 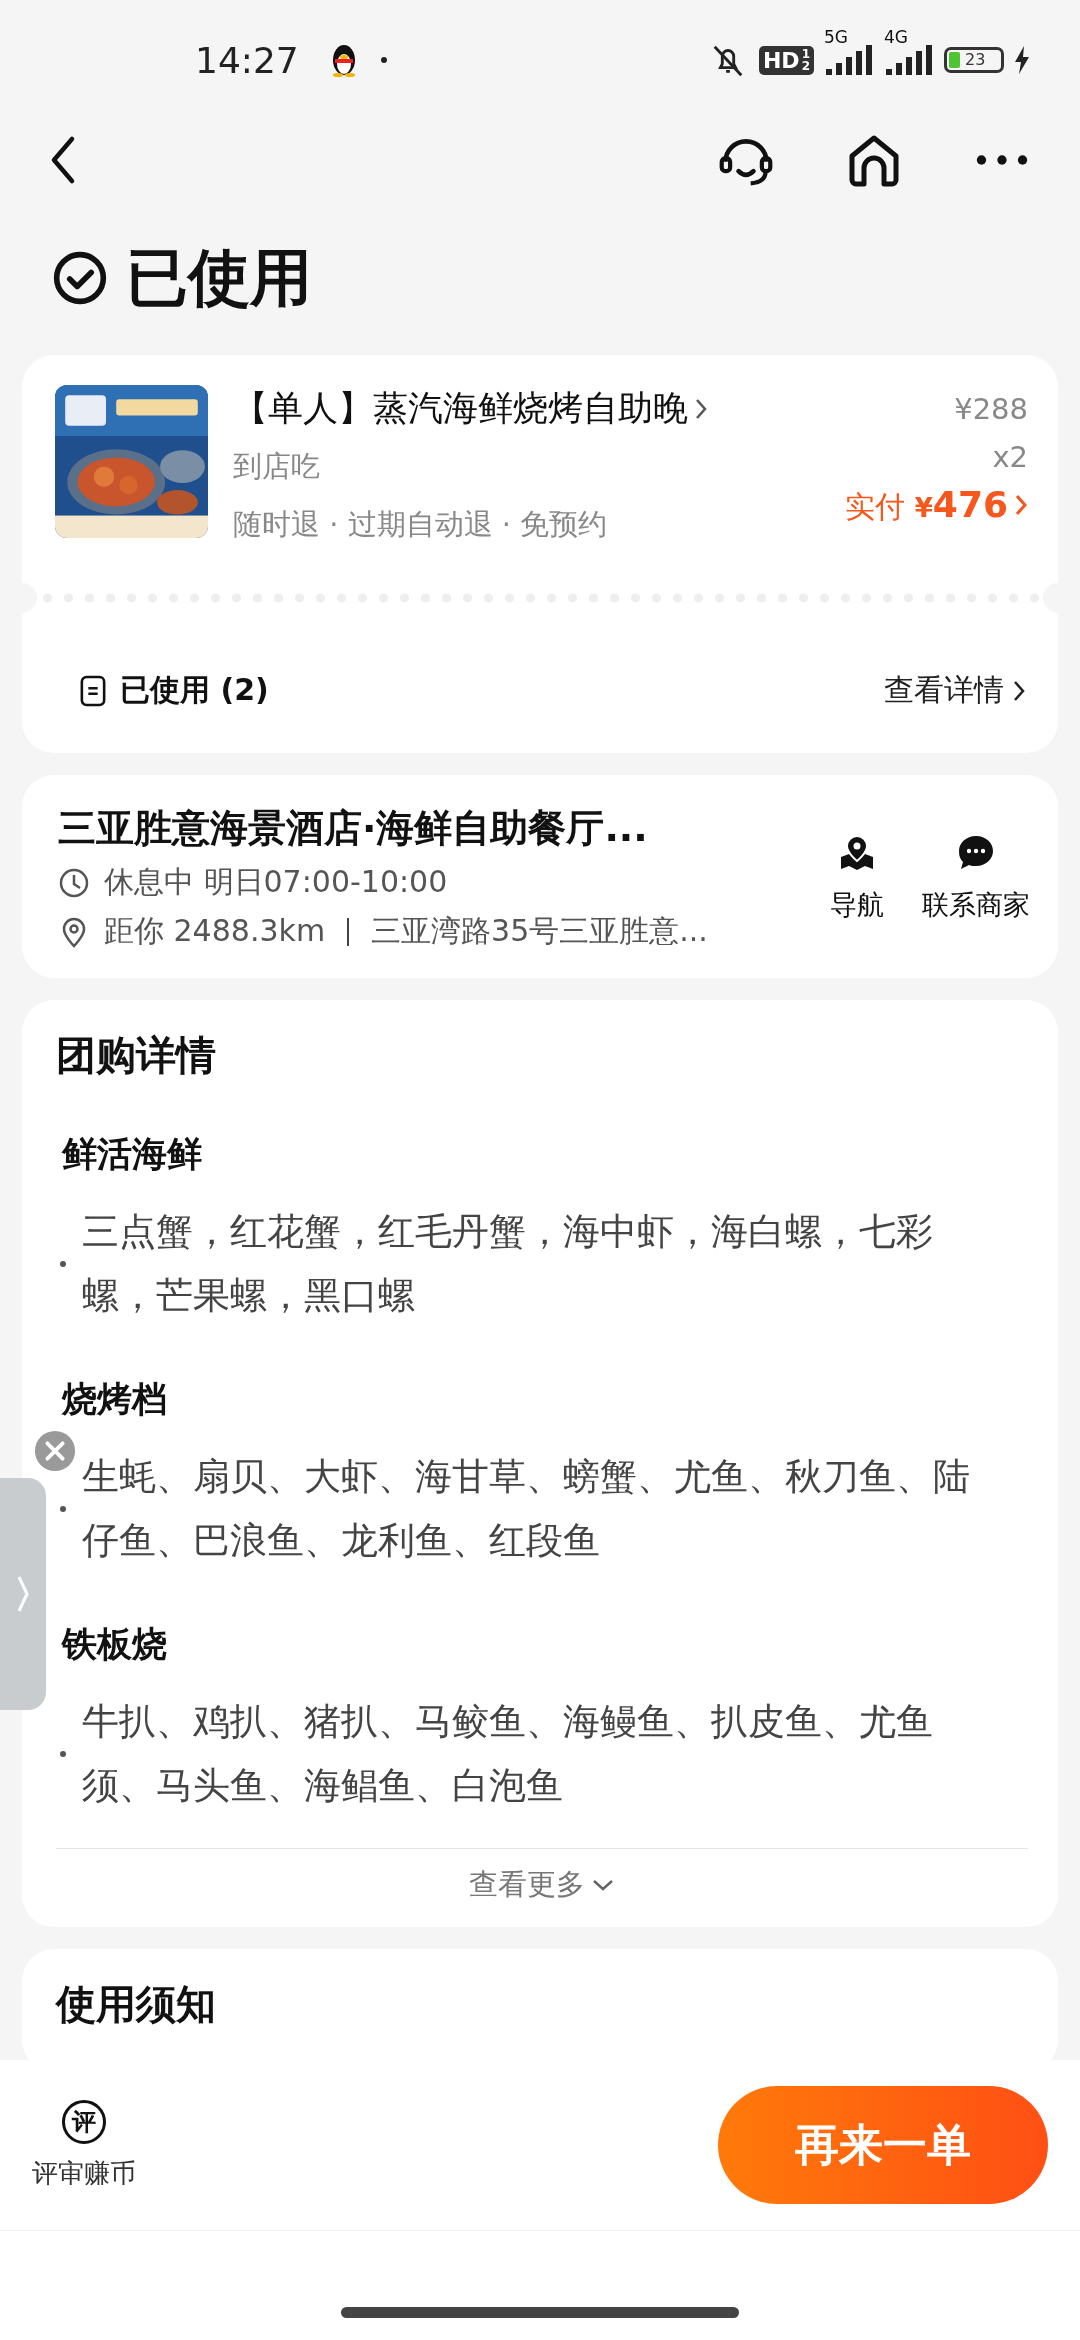 What do you see at coordinates (526, 1509) in the screenshot?
I see `menu-items-text: 生蚝、扇贝、大虾、海甘草、螃蟹、尤鱼、秋刀鱼、陆仔鱼、巴浪鱼、龙利鱼、红段鱼` at bounding box center [526, 1509].